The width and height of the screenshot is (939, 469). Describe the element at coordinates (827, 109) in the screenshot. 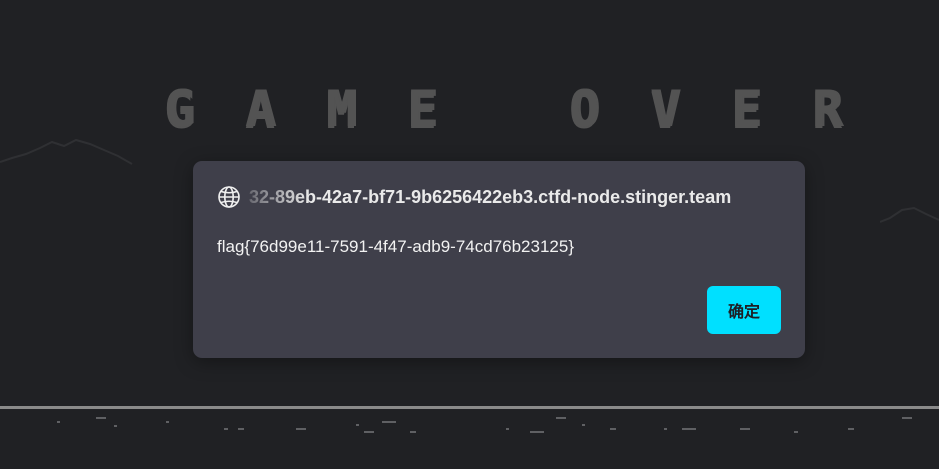

I see `game-over-letter: R` at that location.